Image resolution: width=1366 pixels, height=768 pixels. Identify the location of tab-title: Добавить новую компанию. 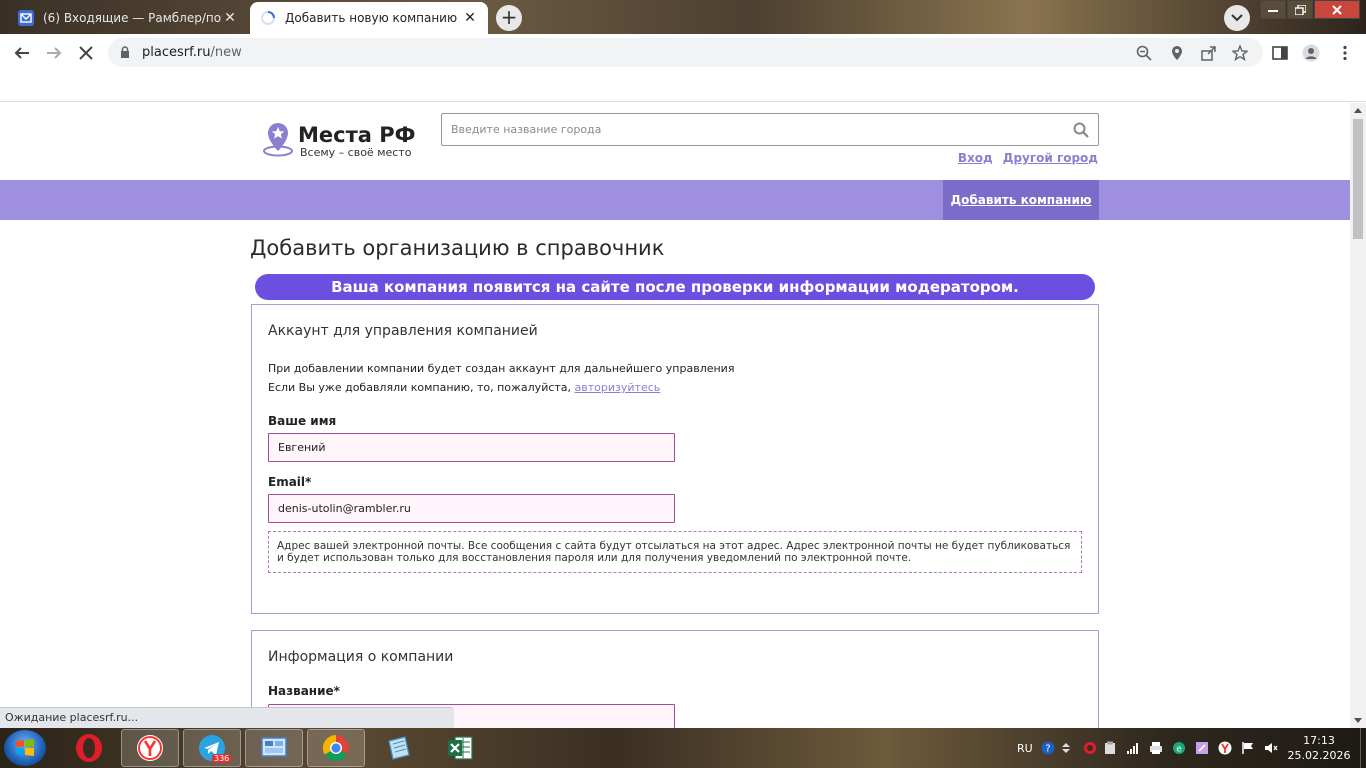
(371, 18).